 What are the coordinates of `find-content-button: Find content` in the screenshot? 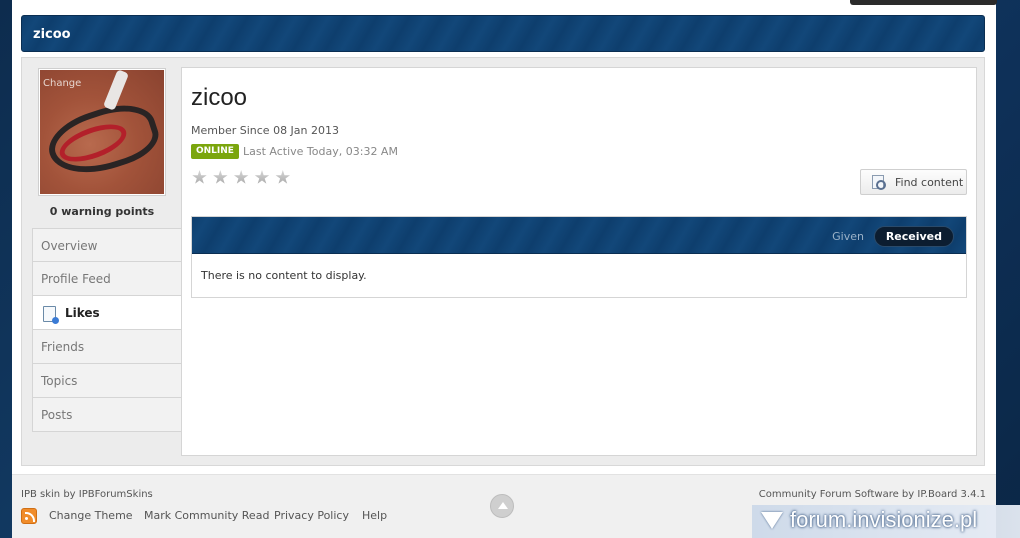 It's located at (913, 182).